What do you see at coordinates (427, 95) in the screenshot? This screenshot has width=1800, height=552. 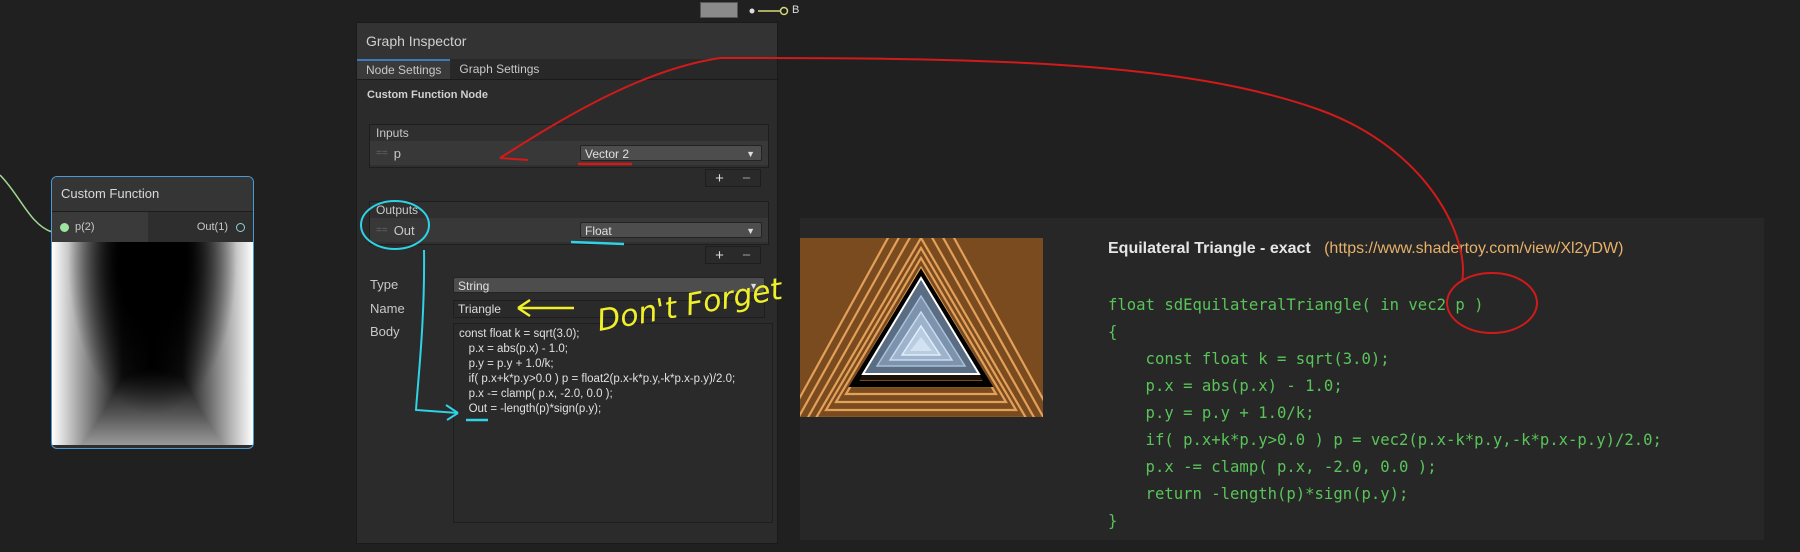 I see `section-title: Custom Function Node` at bounding box center [427, 95].